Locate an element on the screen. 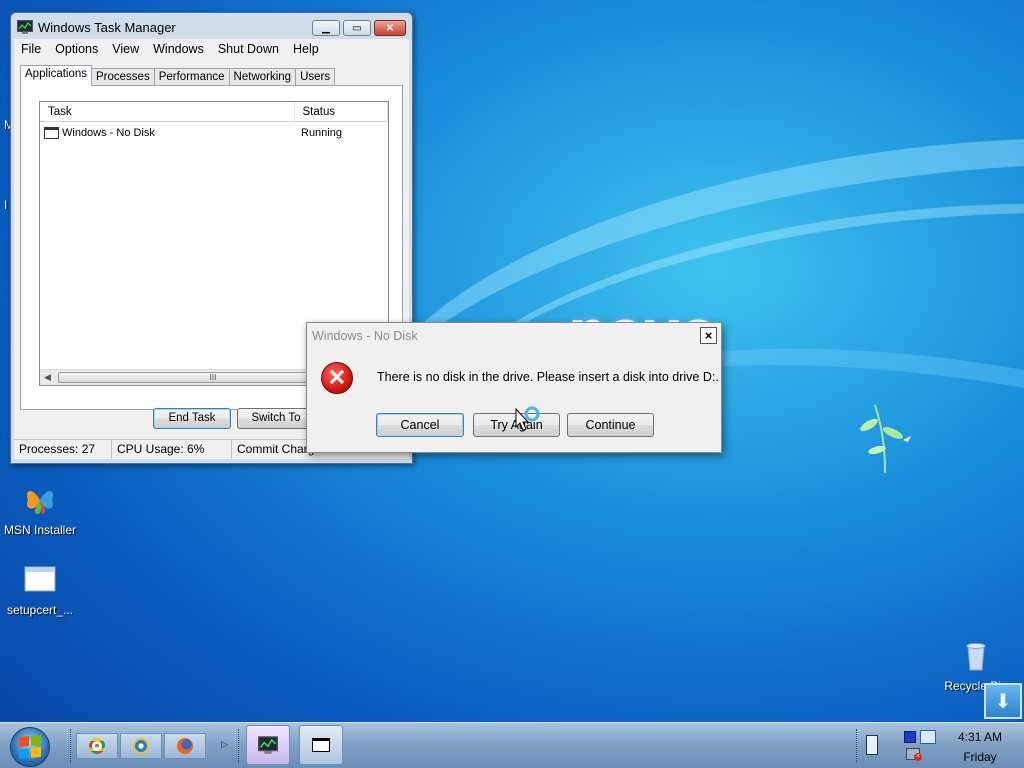 The height and width of the screenshot is (768, 1024). quick-launch-chrome is located at coordinates (97, 746).